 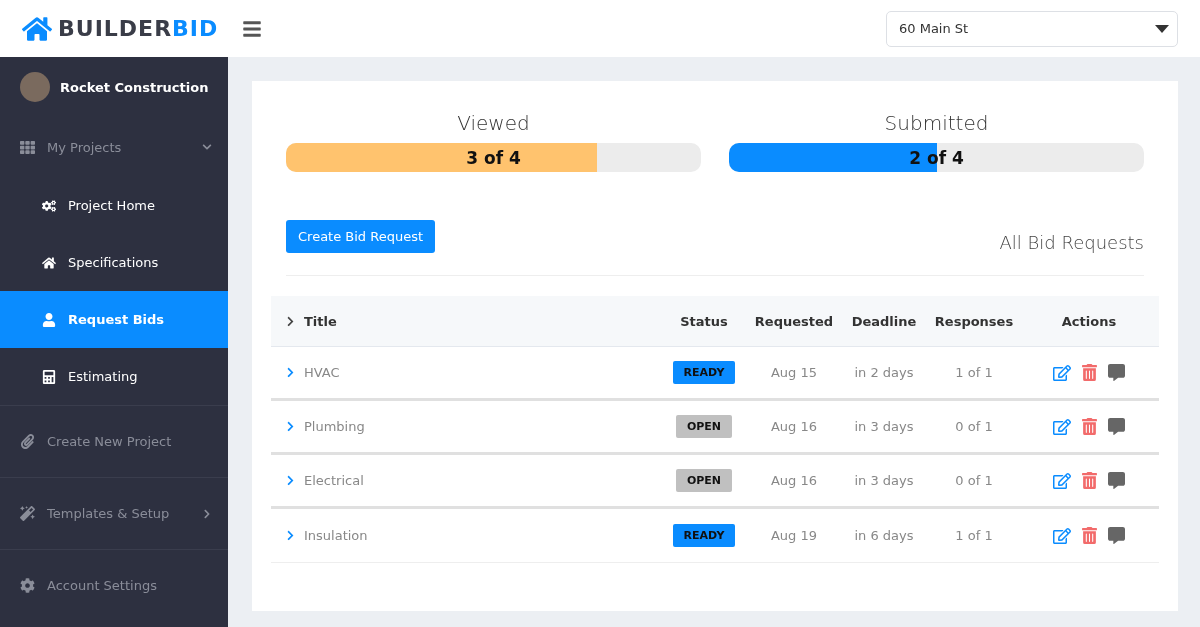 I want to click on column-header: Actions, so click(x=1089, y=321).